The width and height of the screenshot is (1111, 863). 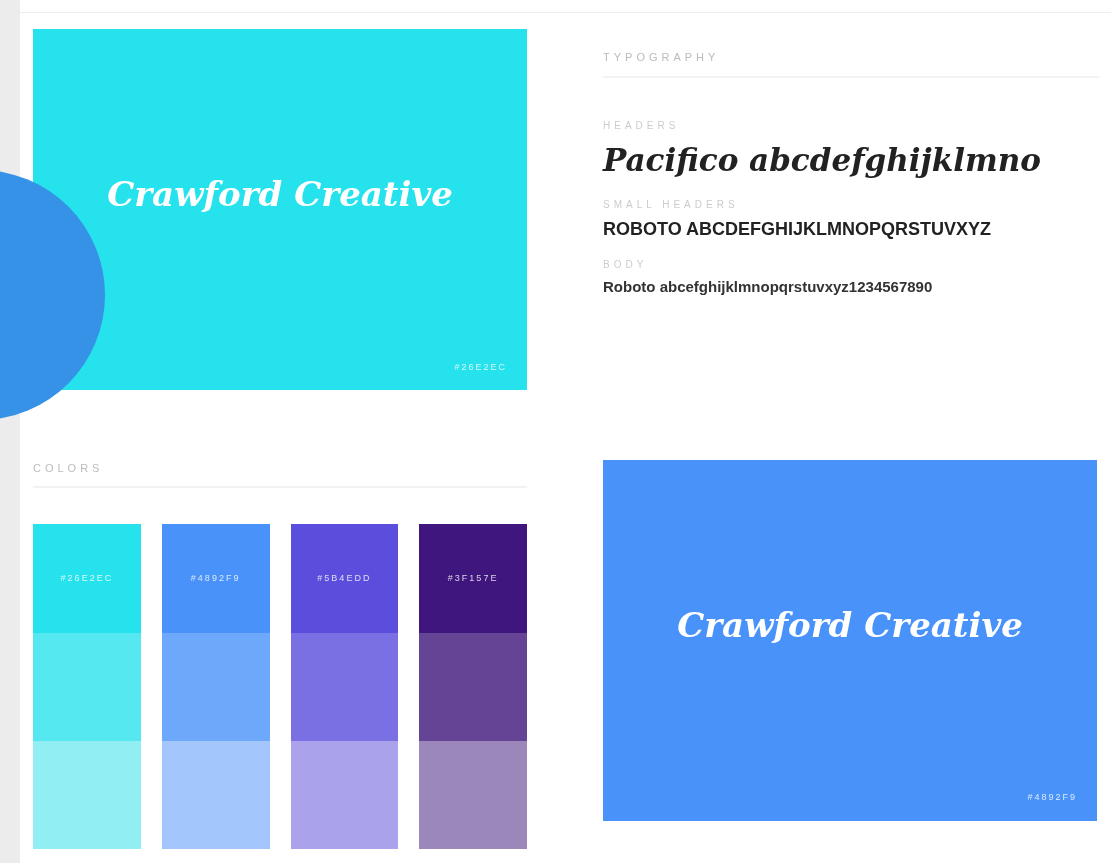 What do you see at coordinates (69, 468) in the screenshot?
I see `section-heading: COLORS` at bounding box center [69, 468].